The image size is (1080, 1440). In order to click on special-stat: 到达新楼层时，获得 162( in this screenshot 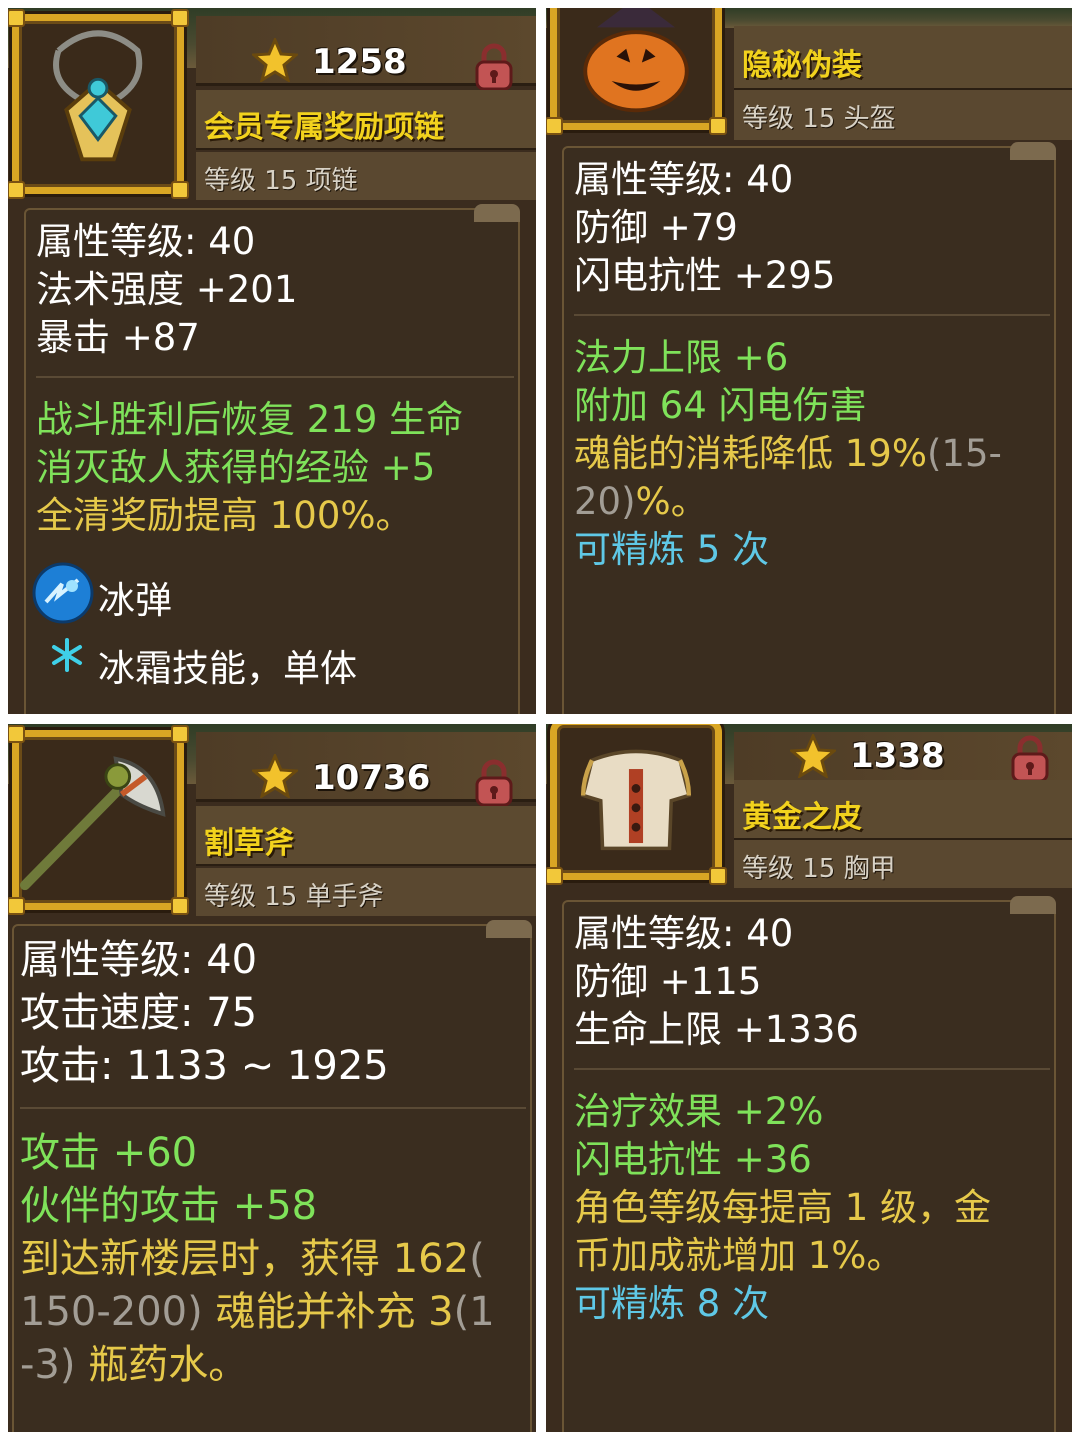, I will do `click(252, 1259)`.